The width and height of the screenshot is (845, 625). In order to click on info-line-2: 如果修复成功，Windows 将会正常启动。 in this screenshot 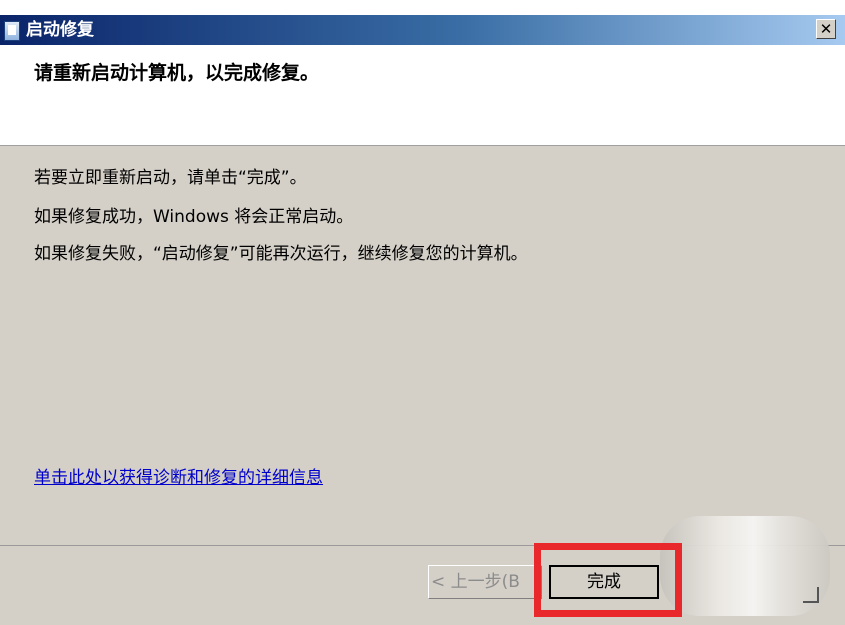, I will do `click(194, 217)`.